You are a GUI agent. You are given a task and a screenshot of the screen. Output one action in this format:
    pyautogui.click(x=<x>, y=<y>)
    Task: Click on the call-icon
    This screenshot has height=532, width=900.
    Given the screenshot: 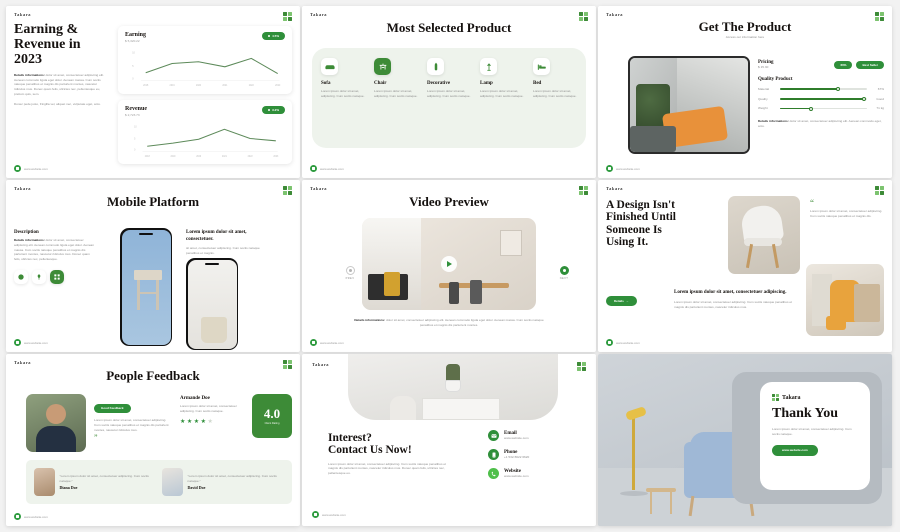 What is the action you would take?
    pyautogui.click(x=493, y=473)
    